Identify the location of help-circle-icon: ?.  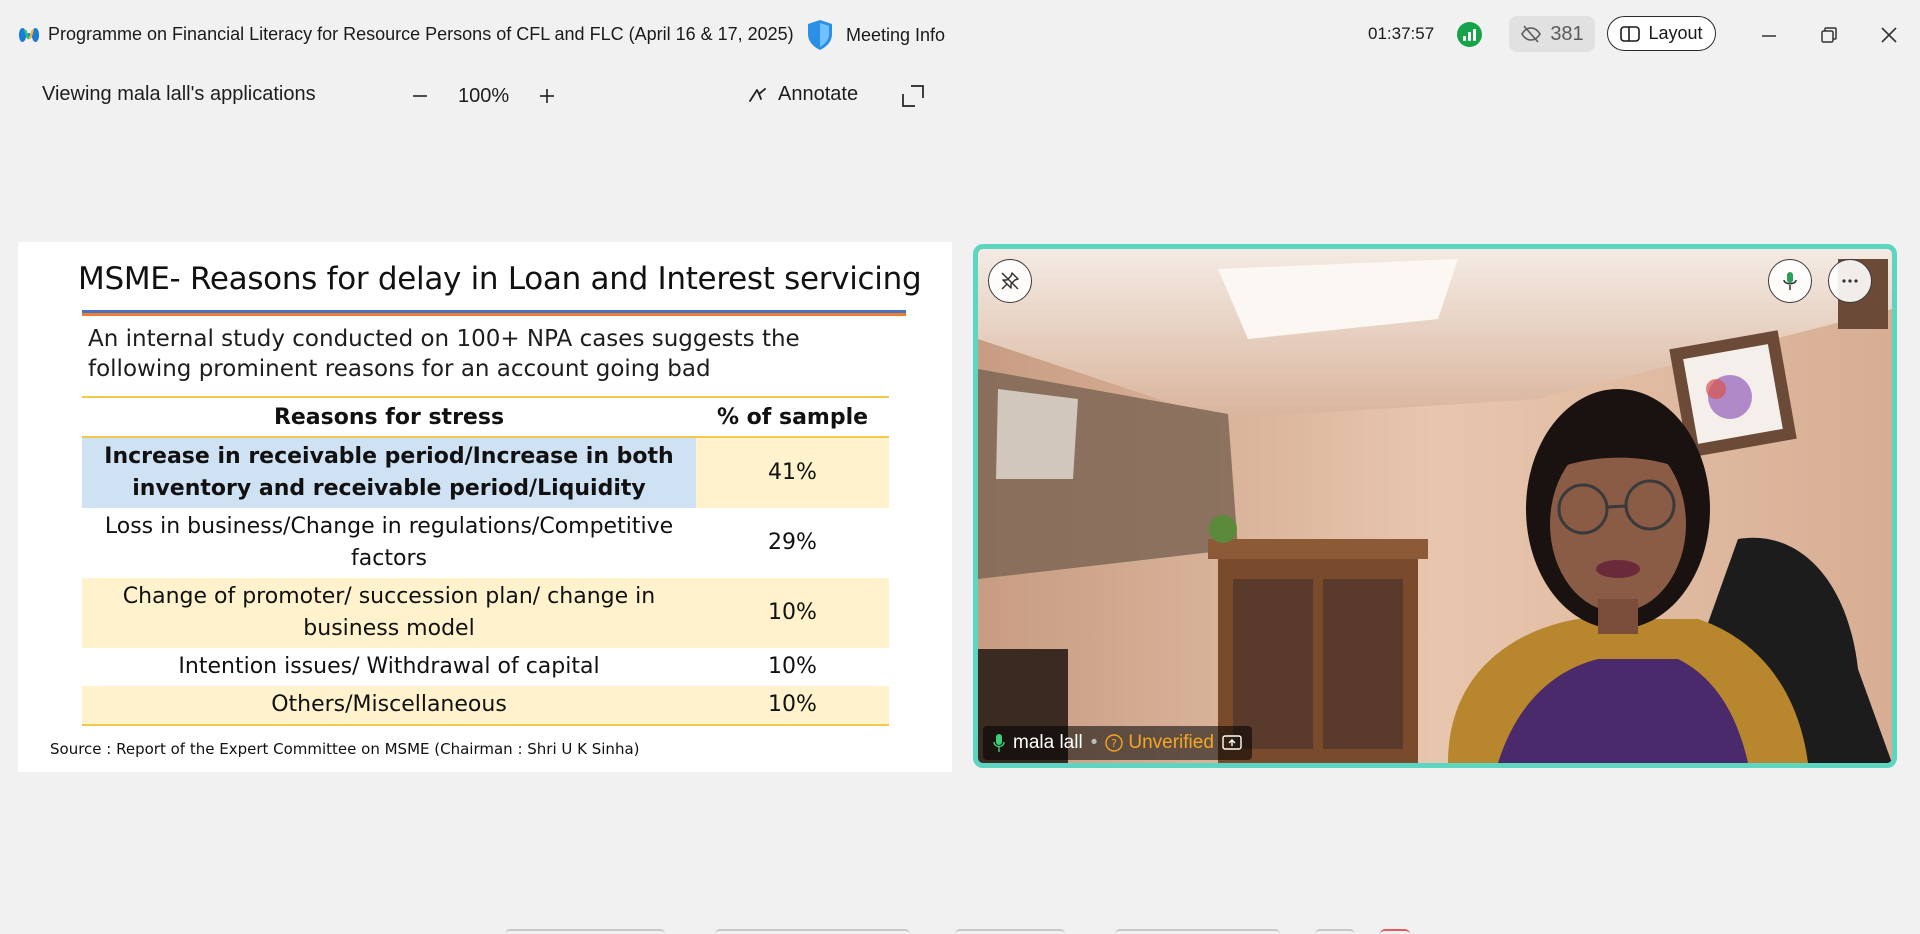
(1114, 743).